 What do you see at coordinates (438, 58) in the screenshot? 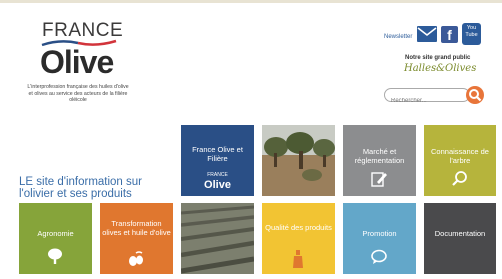
I see `public-site-label: Notre site grand public` at bounding box center [438, 58].